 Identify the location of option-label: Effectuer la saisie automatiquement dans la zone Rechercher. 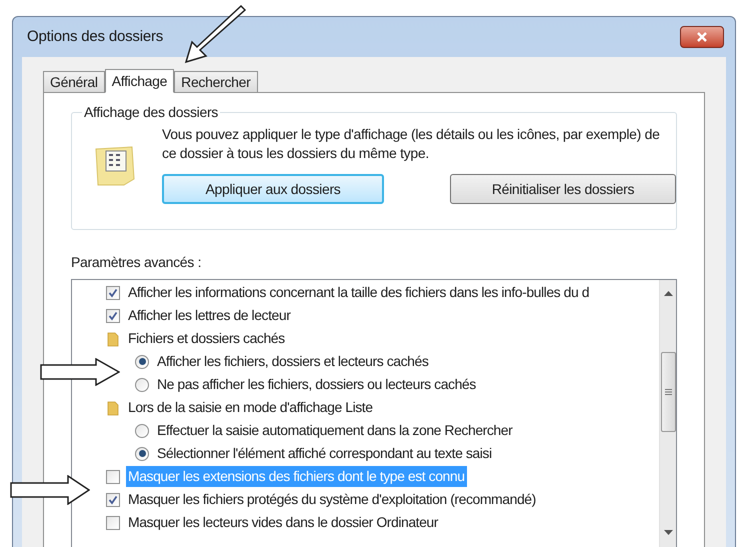
(335, 430).